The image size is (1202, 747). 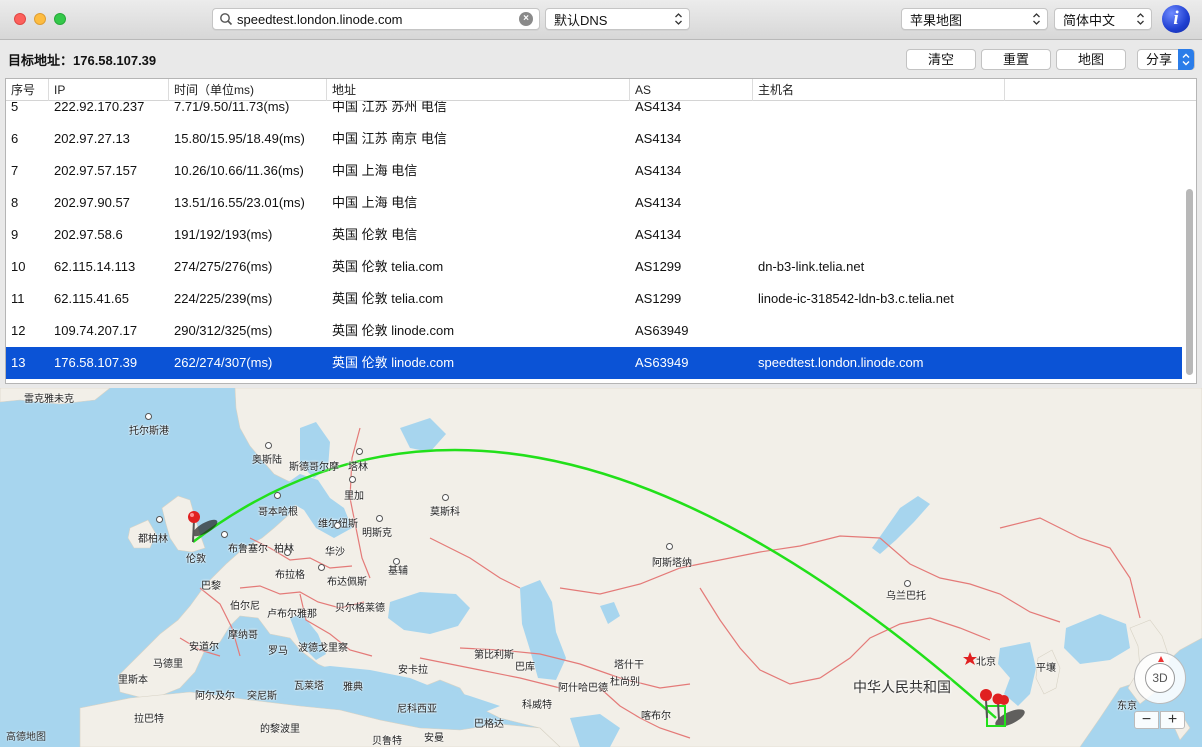 I want to click on city-label: 里斯本, so click(x=133, y=680).